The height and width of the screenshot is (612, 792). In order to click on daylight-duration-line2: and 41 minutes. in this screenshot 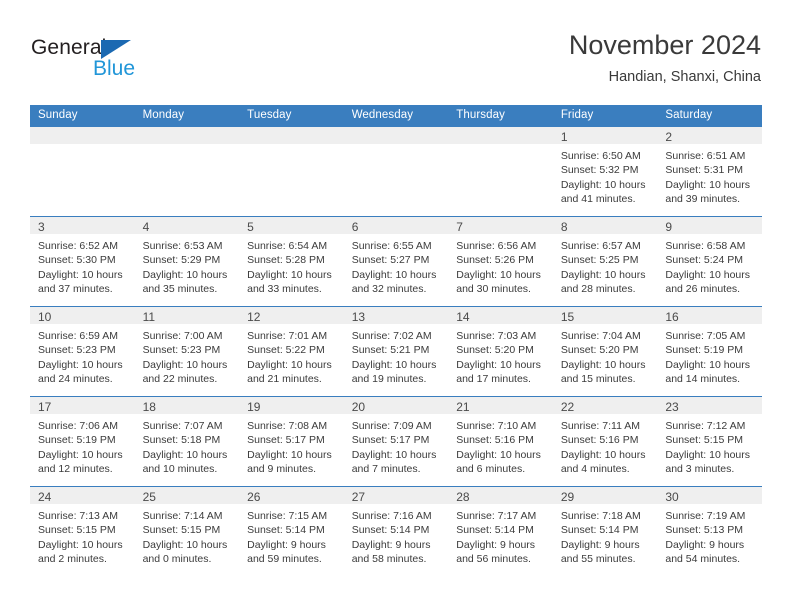, I will do `click(598, 199)`.